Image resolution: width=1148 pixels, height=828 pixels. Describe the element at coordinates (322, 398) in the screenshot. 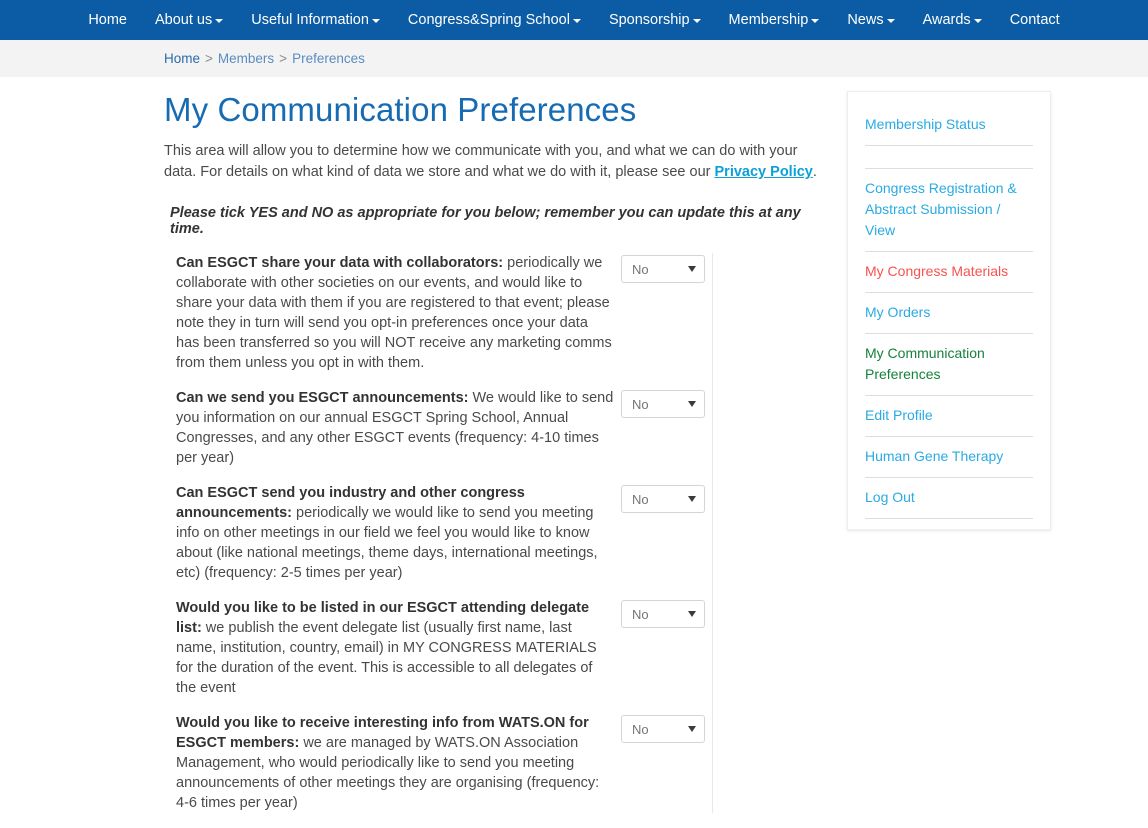

I see `preference-question-heading: Can we send you ESGCT announcements:` at that location.